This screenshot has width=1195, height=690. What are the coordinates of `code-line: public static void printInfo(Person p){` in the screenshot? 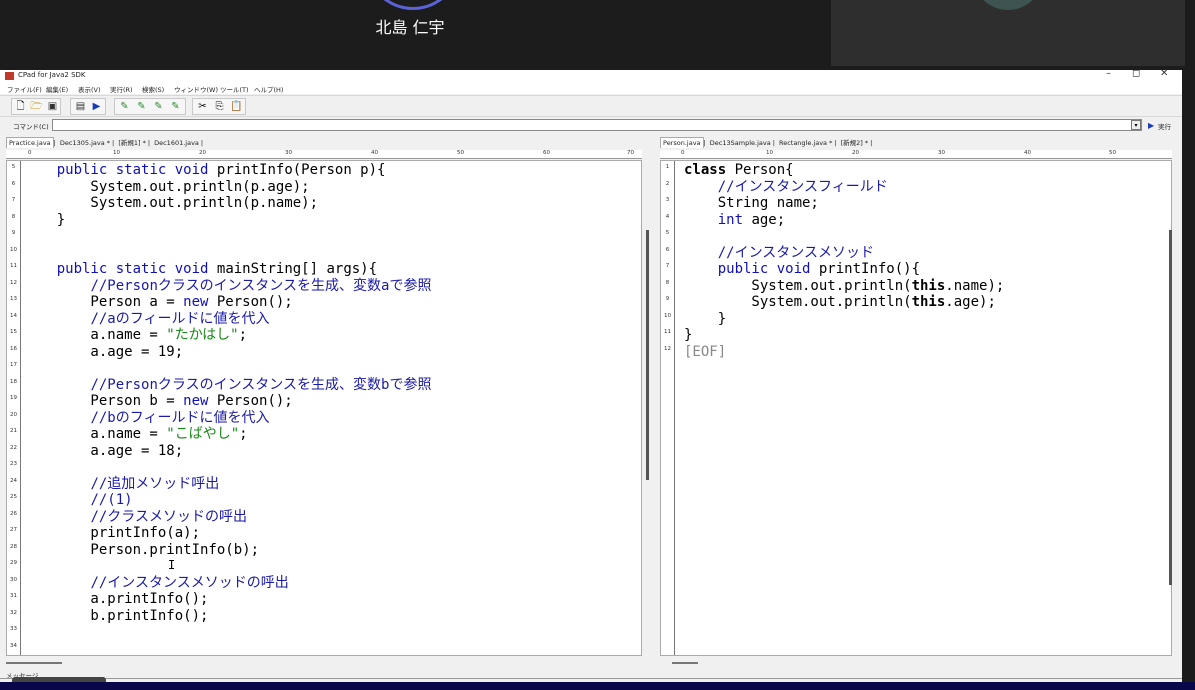 It's located at (227, 170).